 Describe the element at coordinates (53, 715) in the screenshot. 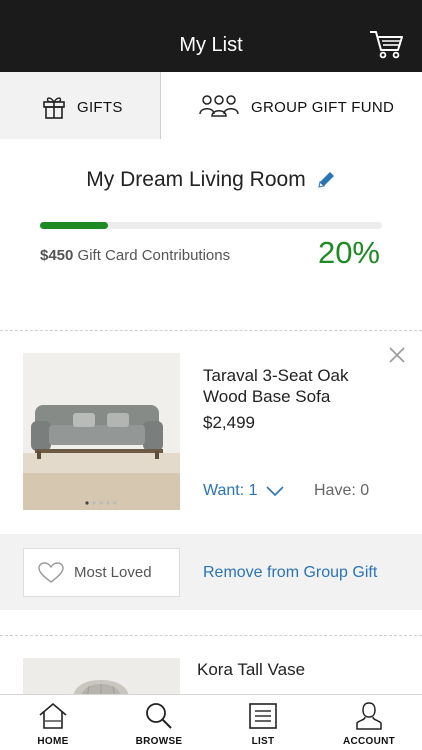

I see `home-icon` at that location.